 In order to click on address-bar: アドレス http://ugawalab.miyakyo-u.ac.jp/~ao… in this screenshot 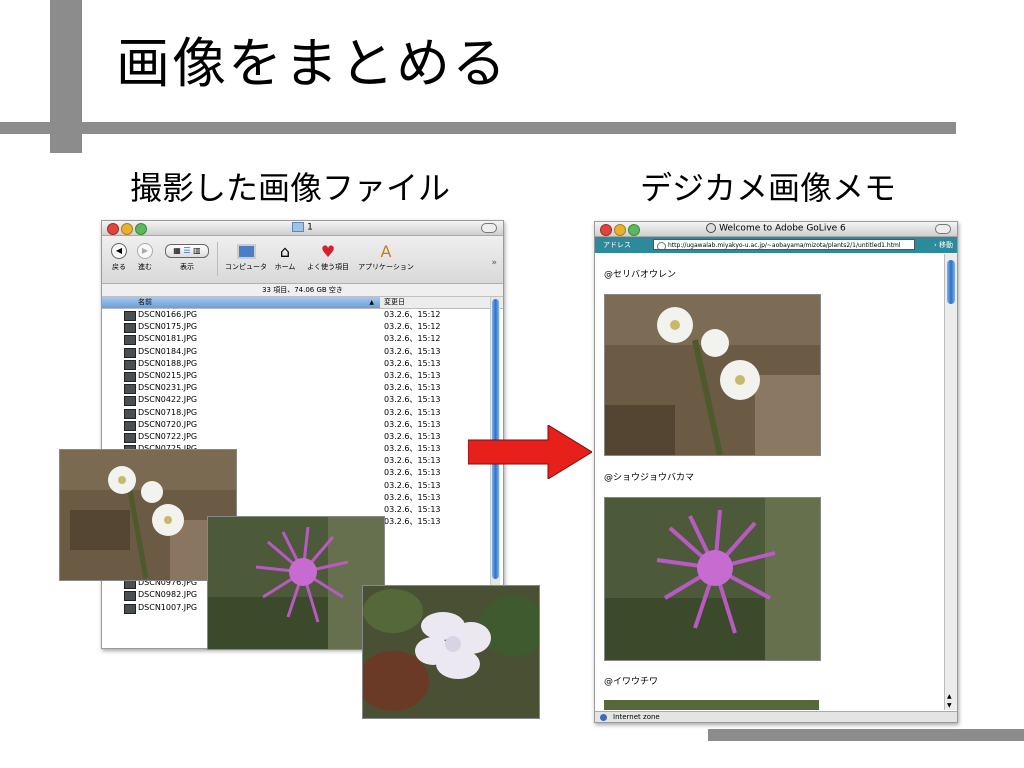, I will do `click(776, 245)`.